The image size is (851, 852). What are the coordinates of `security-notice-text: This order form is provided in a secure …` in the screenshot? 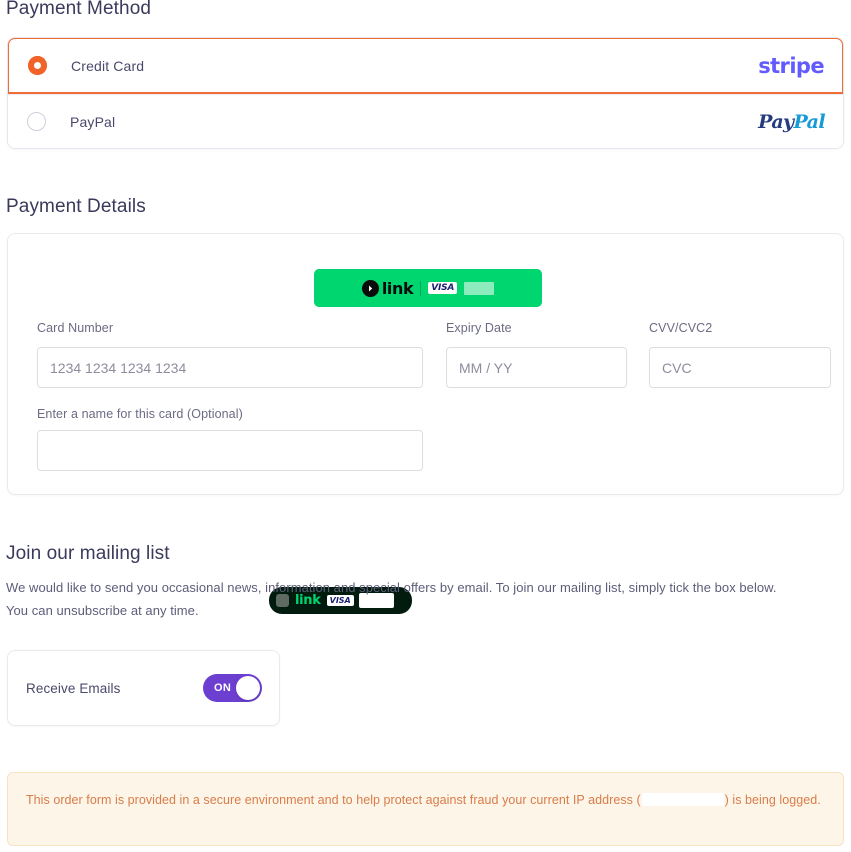 It's located at (425, 800).